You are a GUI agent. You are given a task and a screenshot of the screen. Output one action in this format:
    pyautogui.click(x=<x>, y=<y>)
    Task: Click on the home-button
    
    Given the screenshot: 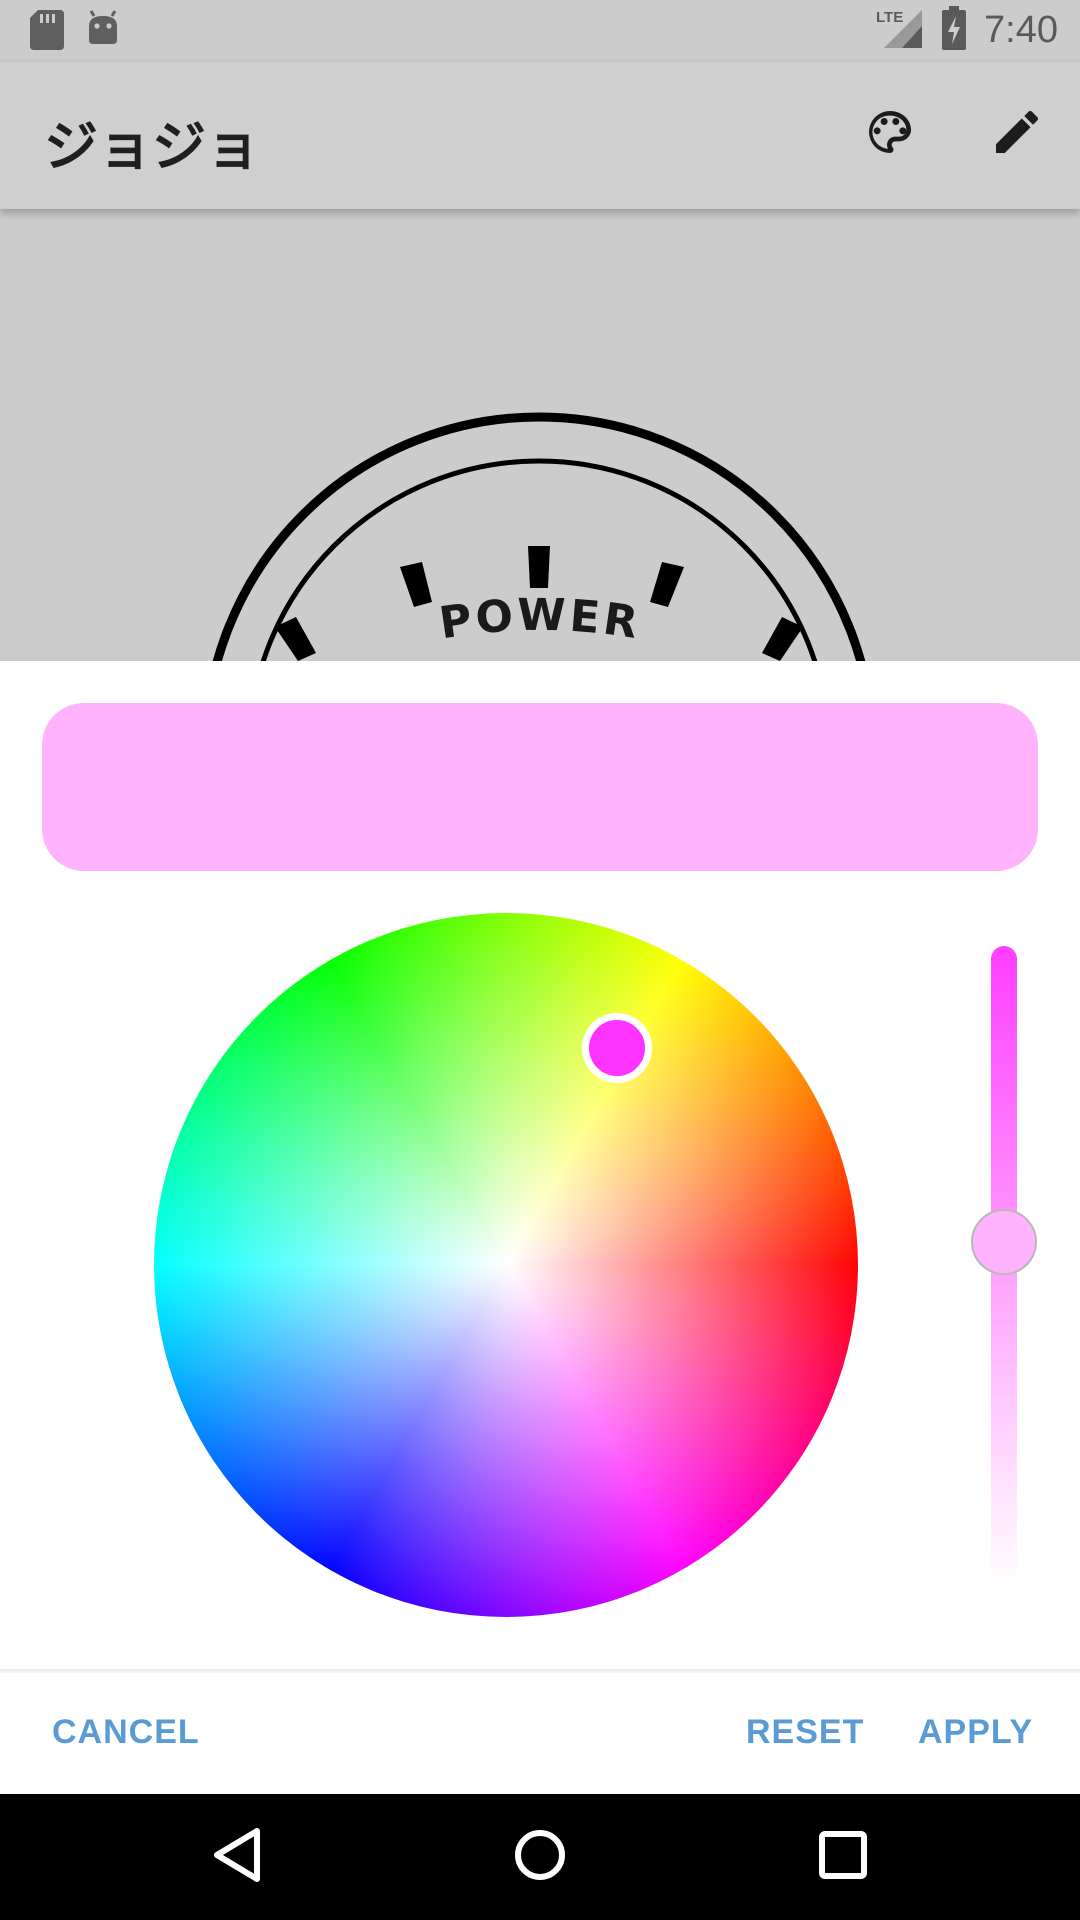 What is the action you would take?
    pyautogui.click(x=540, y=1857)
    